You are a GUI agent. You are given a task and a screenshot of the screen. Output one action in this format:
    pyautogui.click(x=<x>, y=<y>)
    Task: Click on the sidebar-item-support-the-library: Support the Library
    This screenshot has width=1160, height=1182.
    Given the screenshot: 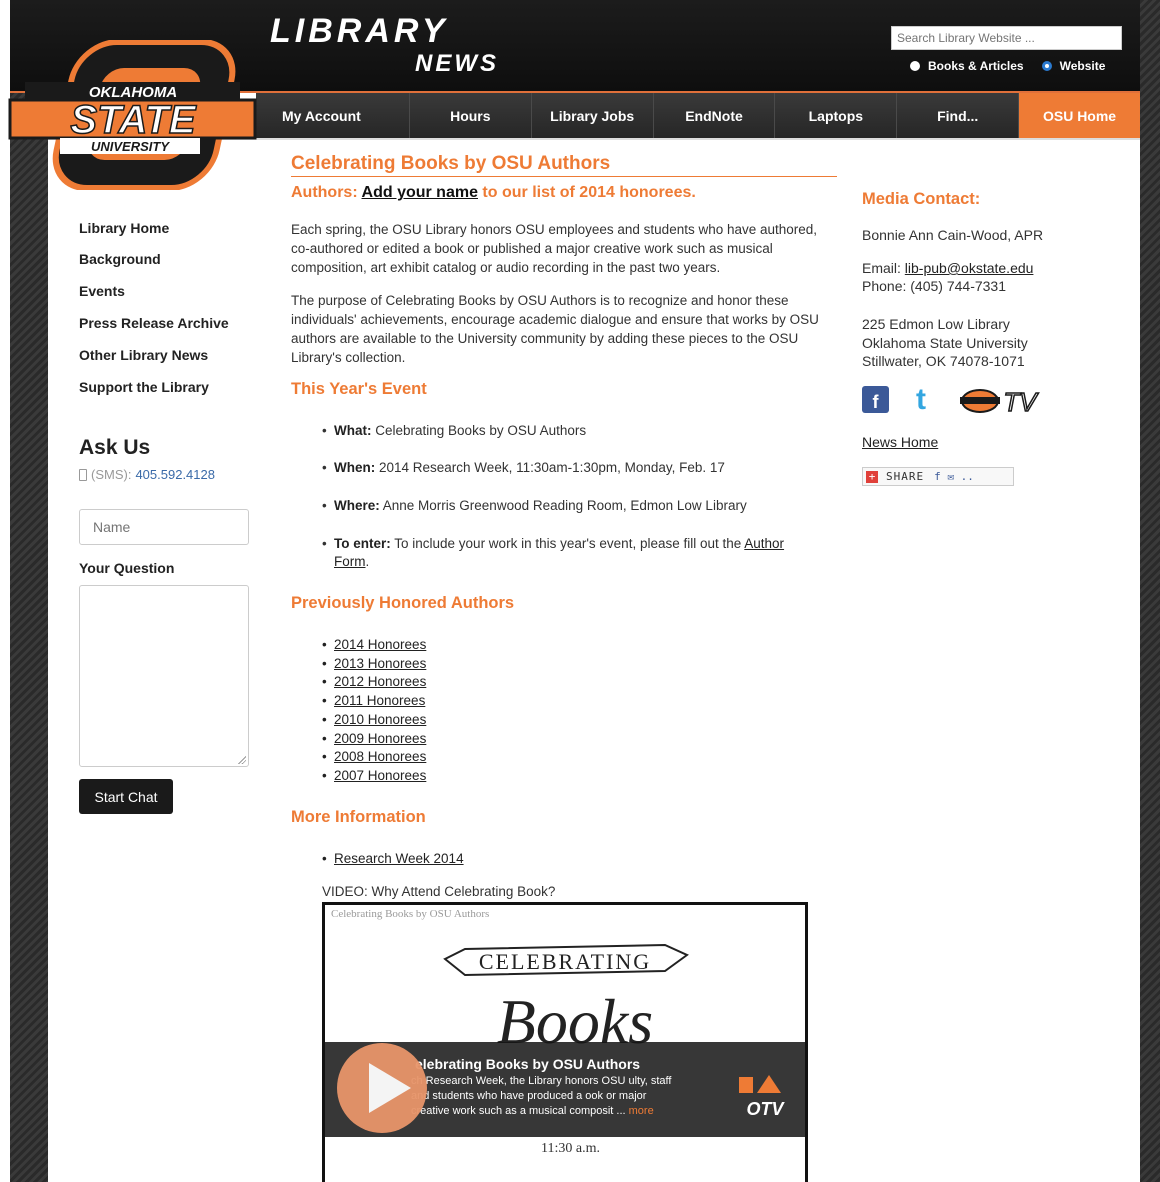 What is the action you would take?
    pyautogui.click(x=144, y=387)
    